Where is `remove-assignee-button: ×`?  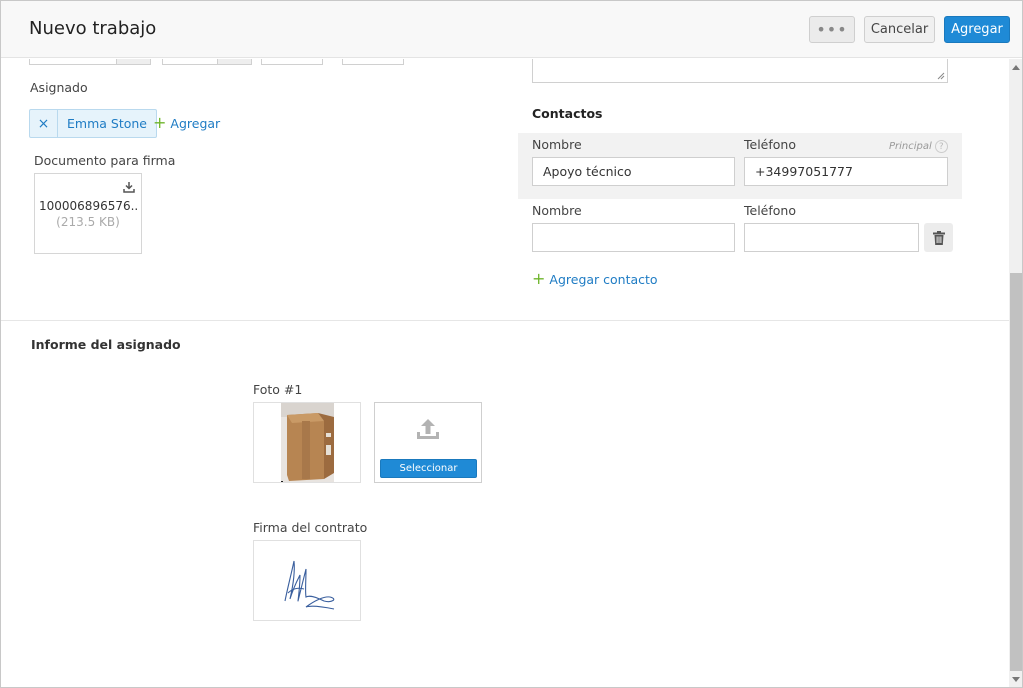 remove-assignee-button: × is located at coordinates (44, 123).